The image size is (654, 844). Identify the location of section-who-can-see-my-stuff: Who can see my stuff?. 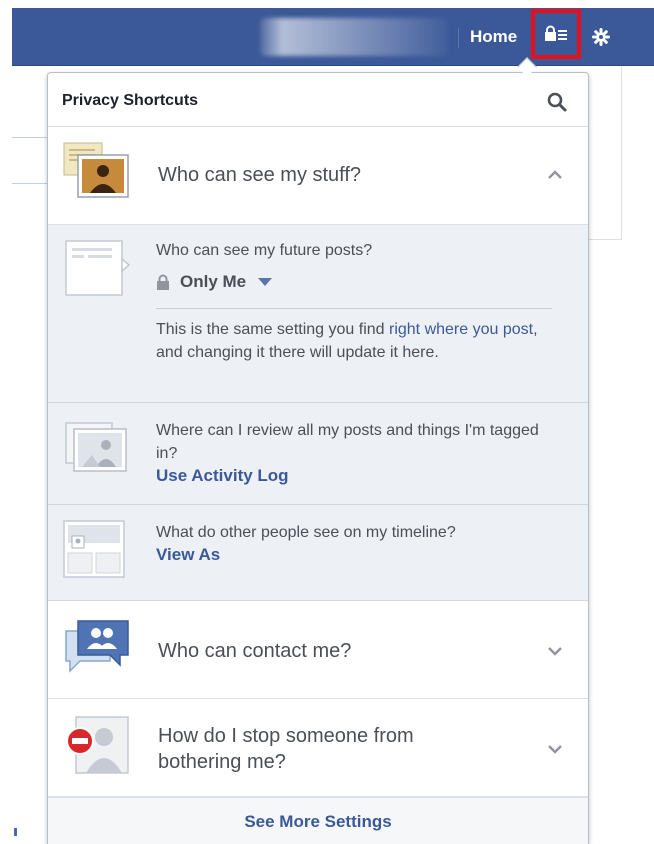
(318, 176).